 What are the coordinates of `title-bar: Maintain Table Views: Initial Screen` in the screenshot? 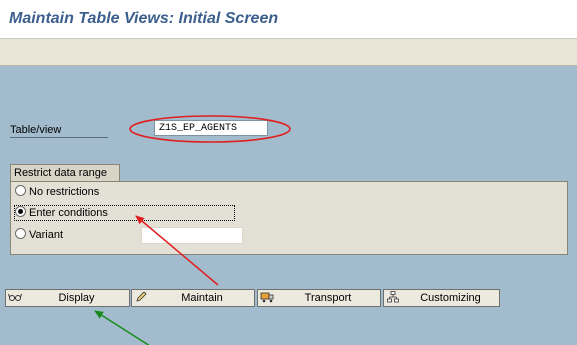 It's located at (288, 19).